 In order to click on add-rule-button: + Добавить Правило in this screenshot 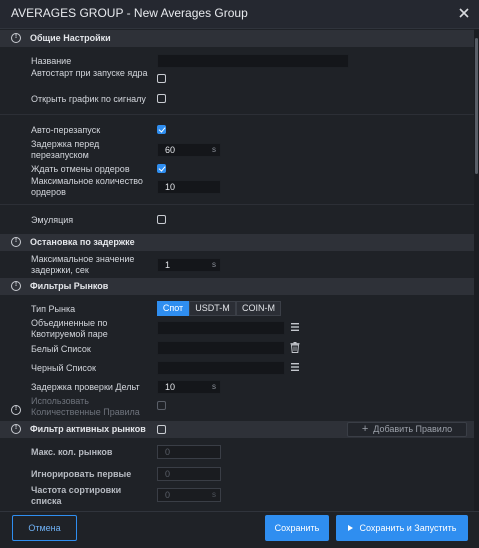, I will do `click(407, 429)`.